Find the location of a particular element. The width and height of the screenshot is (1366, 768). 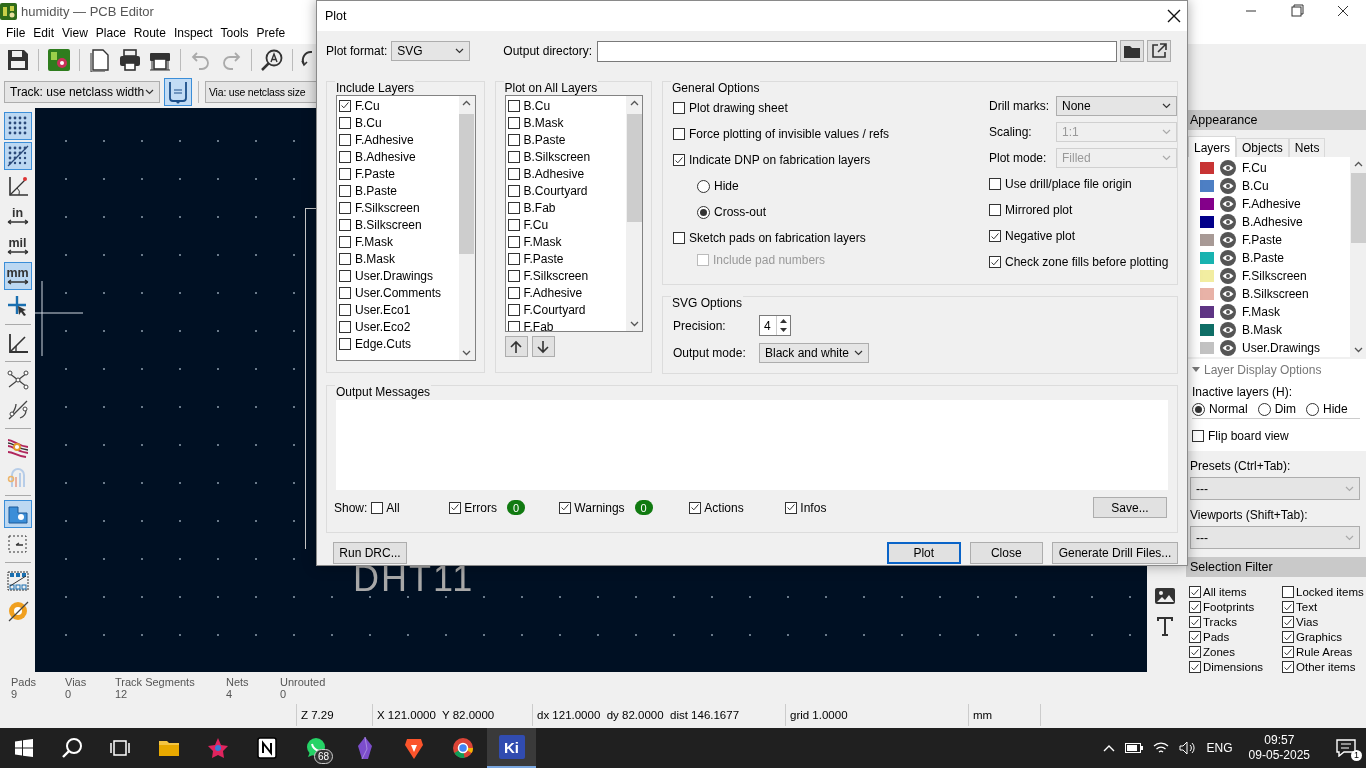

layer-name: User.Drawings is located at coordinates (1281, 348).